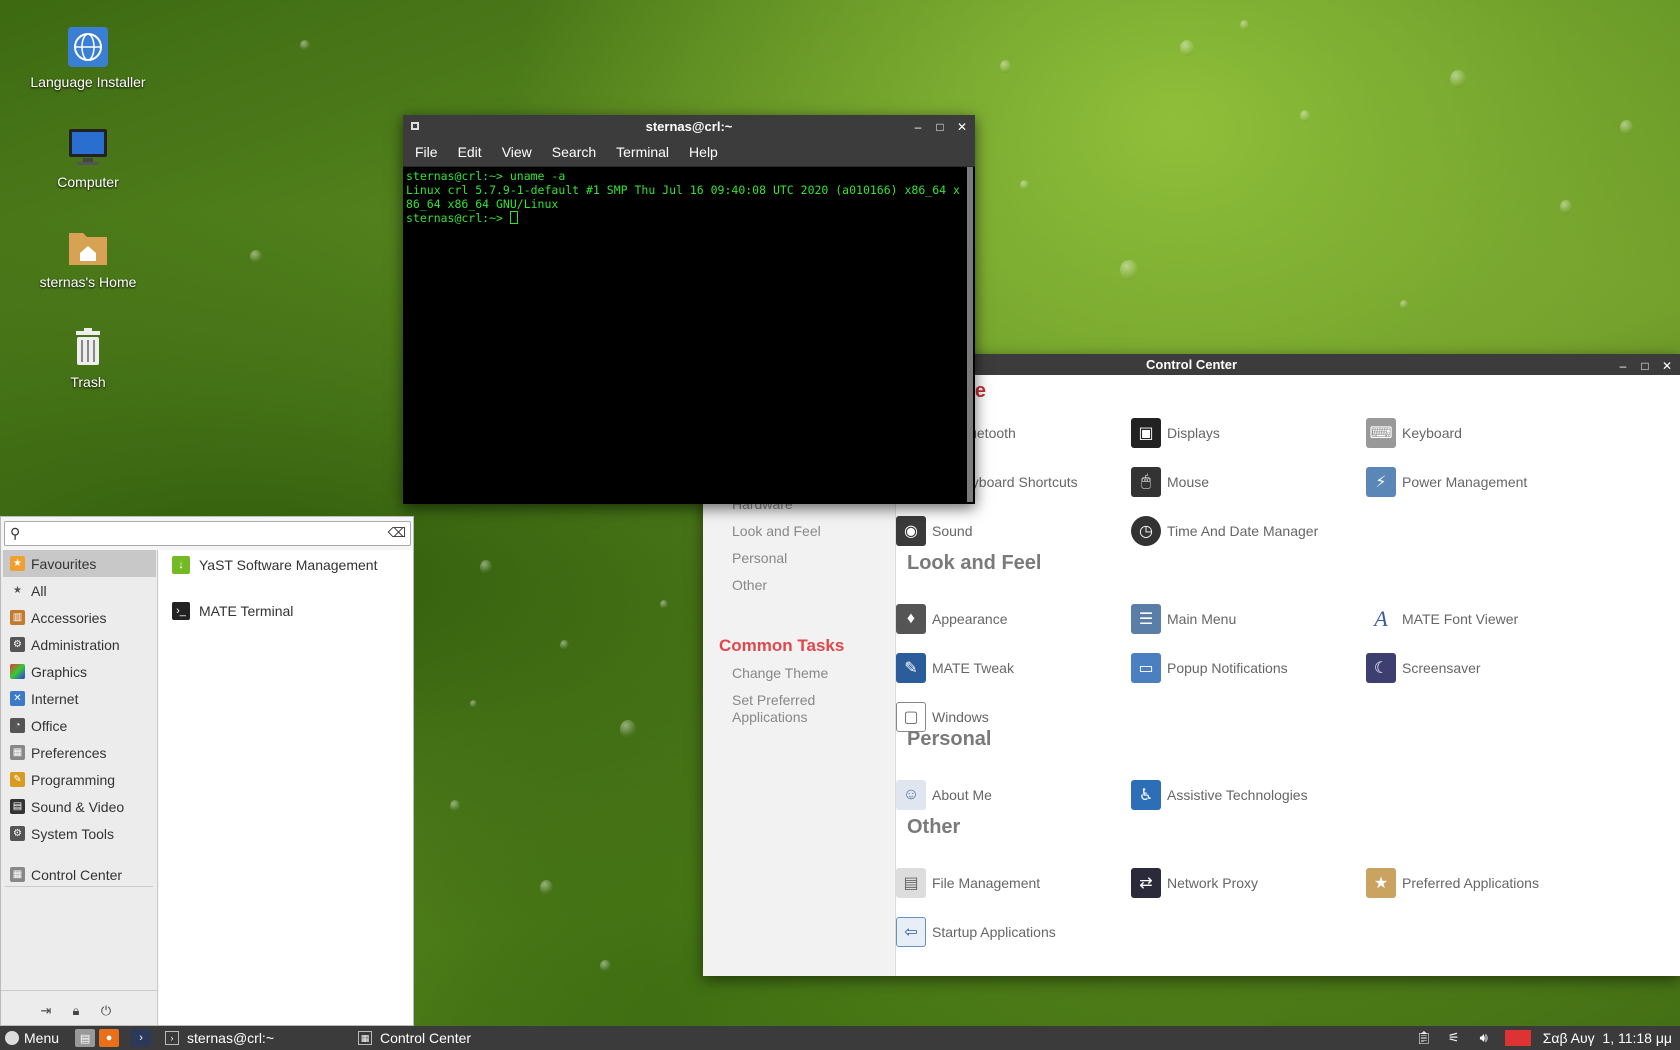  I want to click on desktop-icon-language-installer: Language Installer, so click(88, 57).